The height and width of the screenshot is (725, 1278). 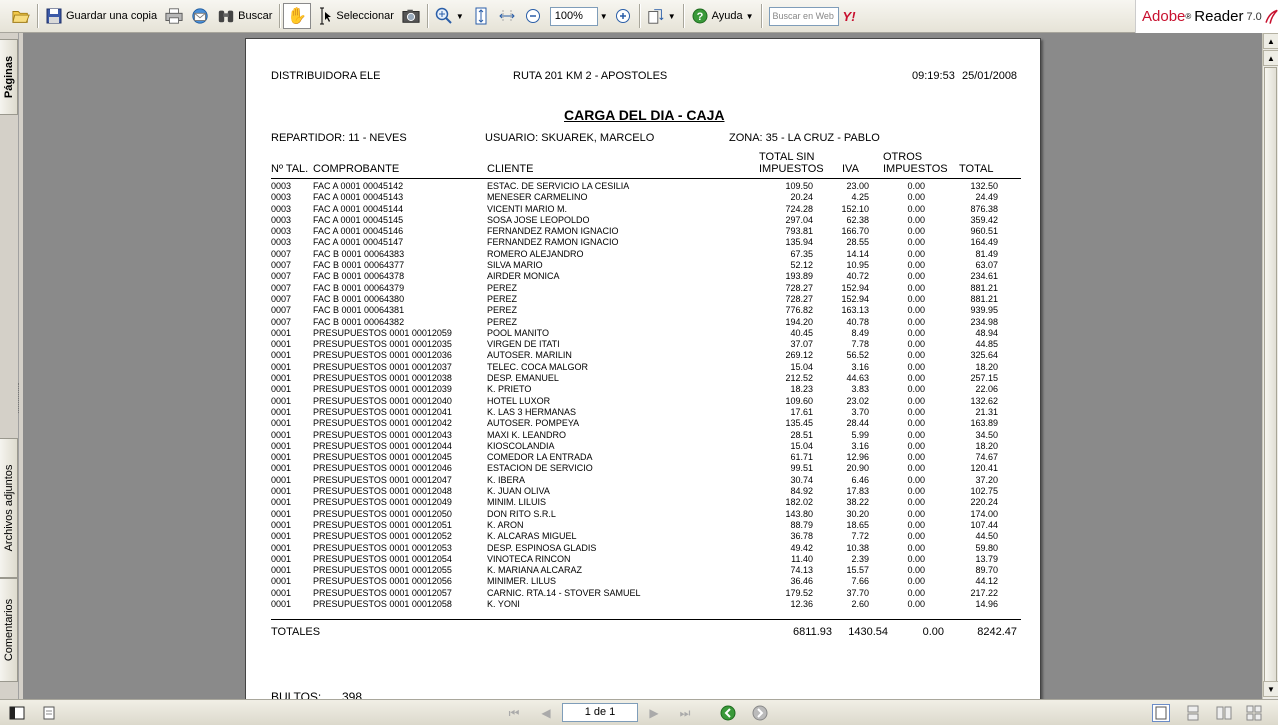 What do you see at coordinates (986, 570) in the screenshot?
I see `row-total: 89.70` at bounding box center [986, 570].